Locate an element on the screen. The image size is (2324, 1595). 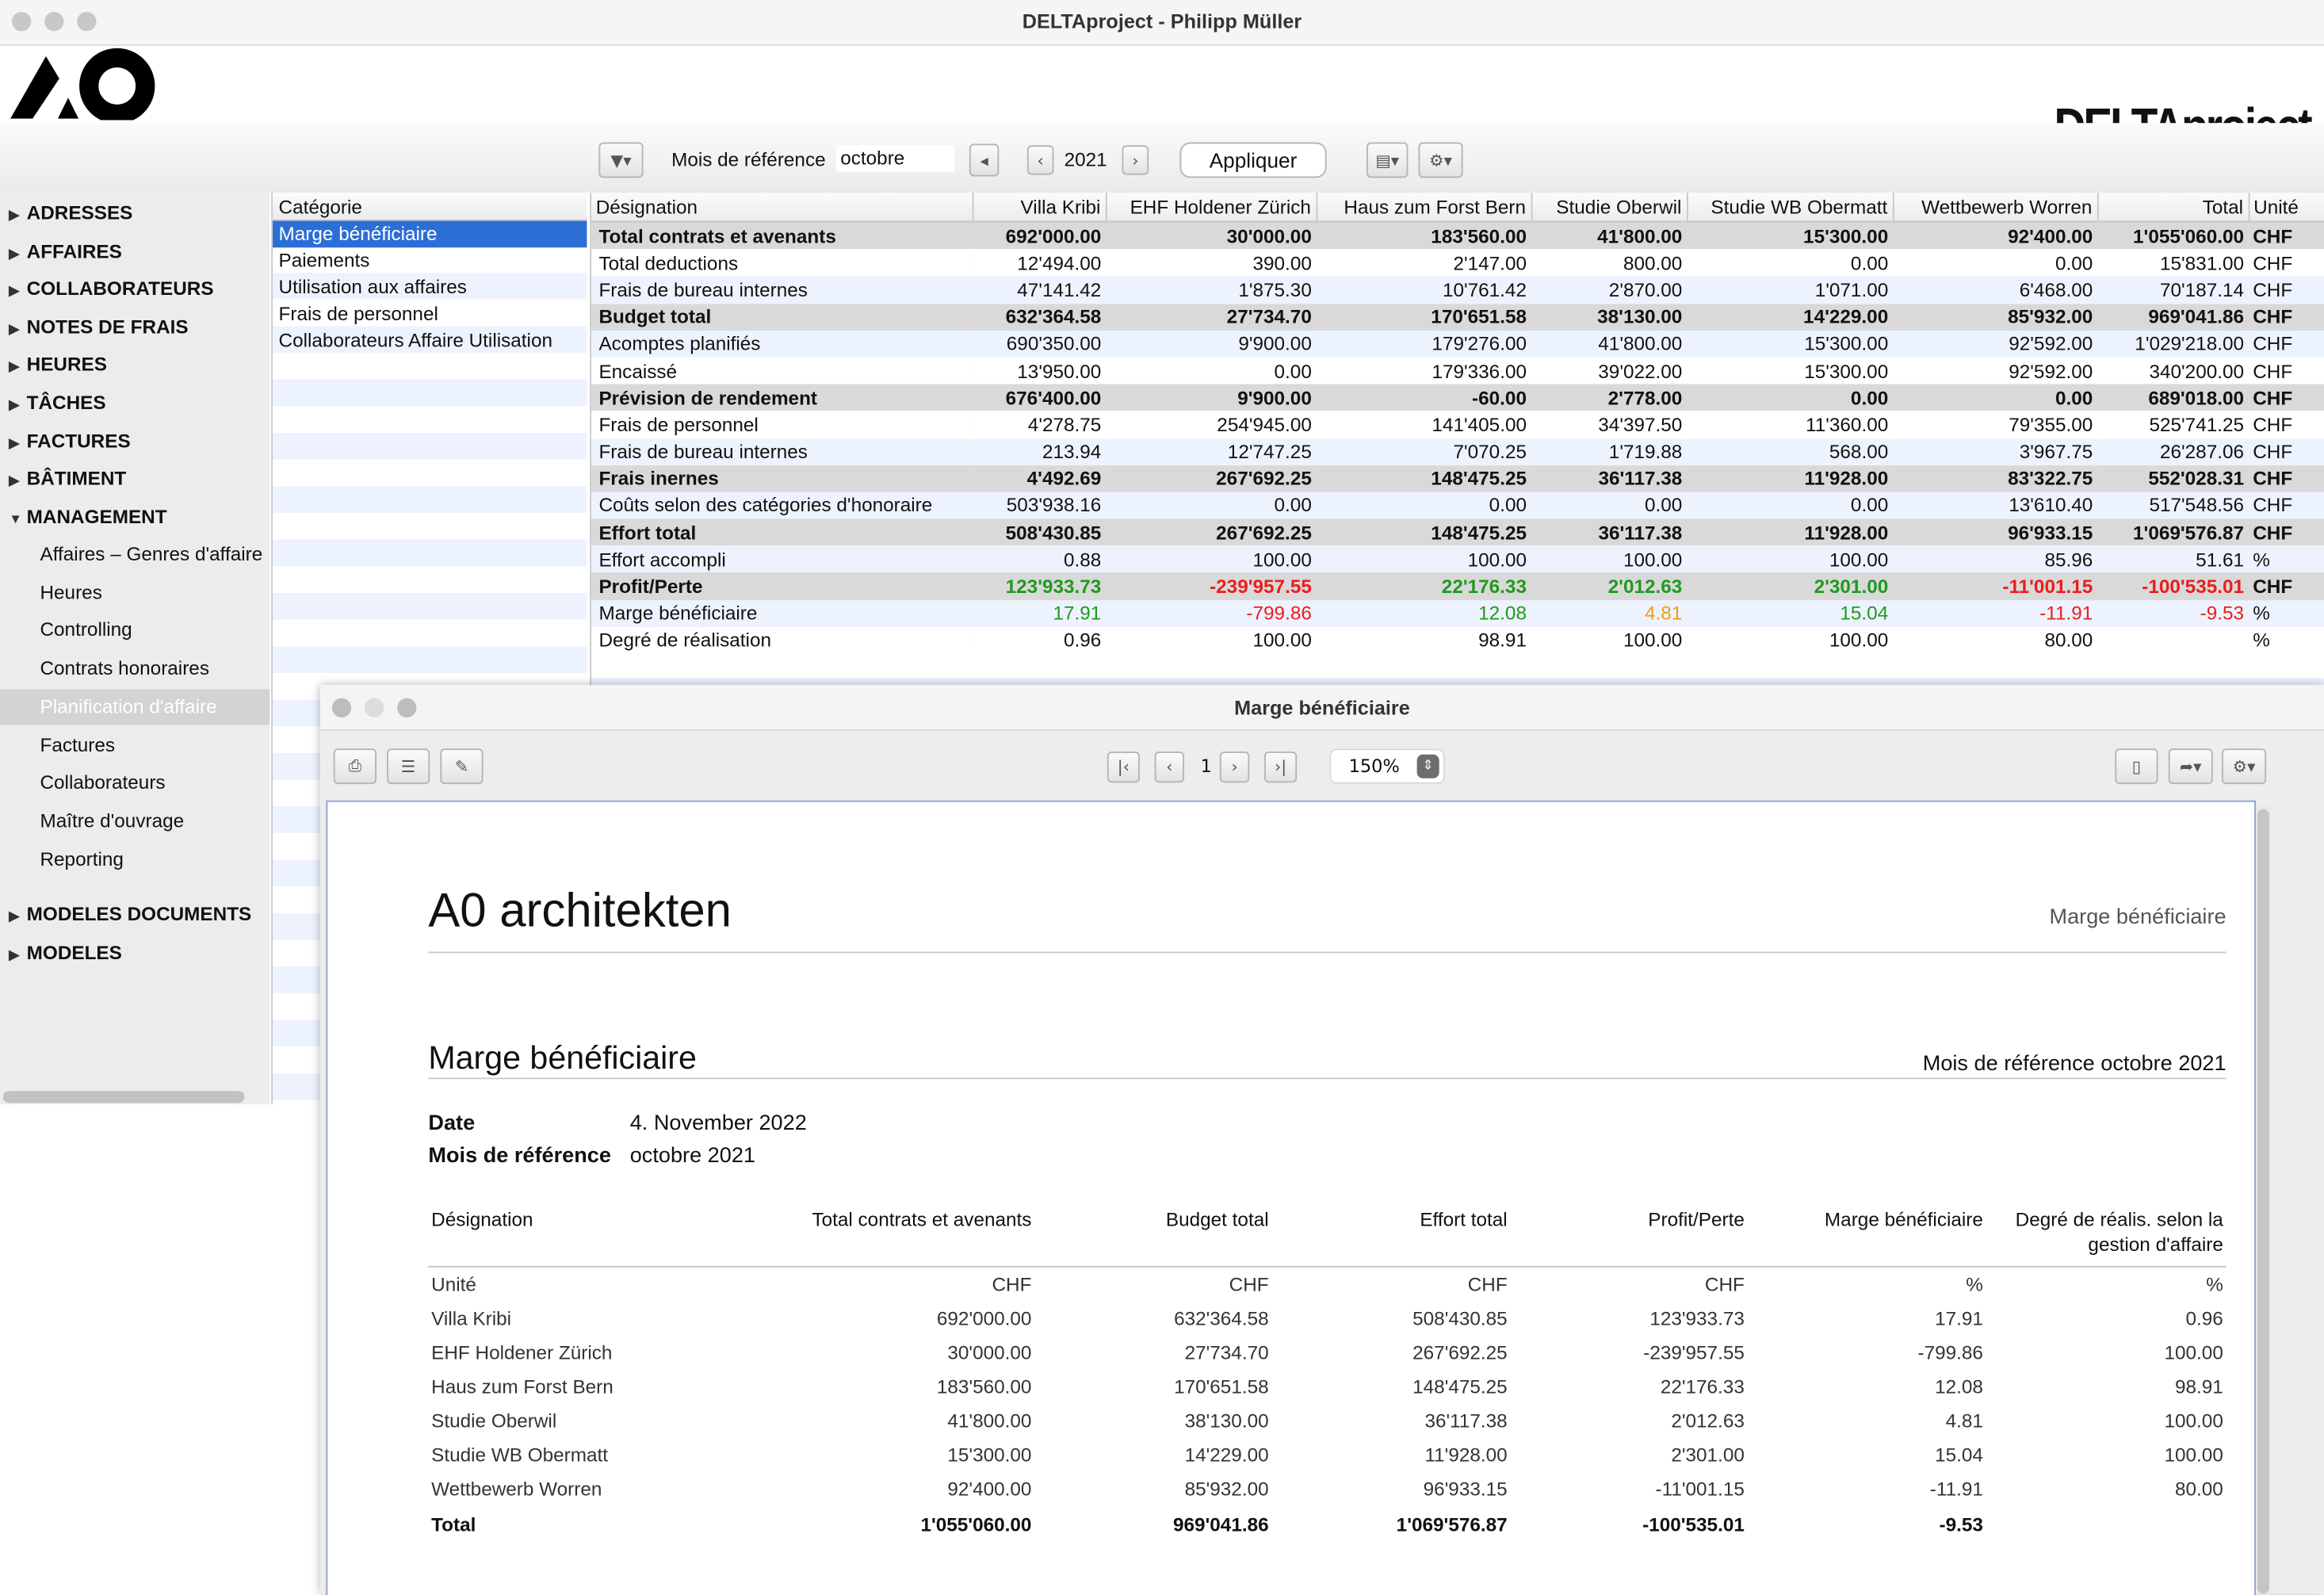
table-cell: CHF is located at coordinates (2286, 398).